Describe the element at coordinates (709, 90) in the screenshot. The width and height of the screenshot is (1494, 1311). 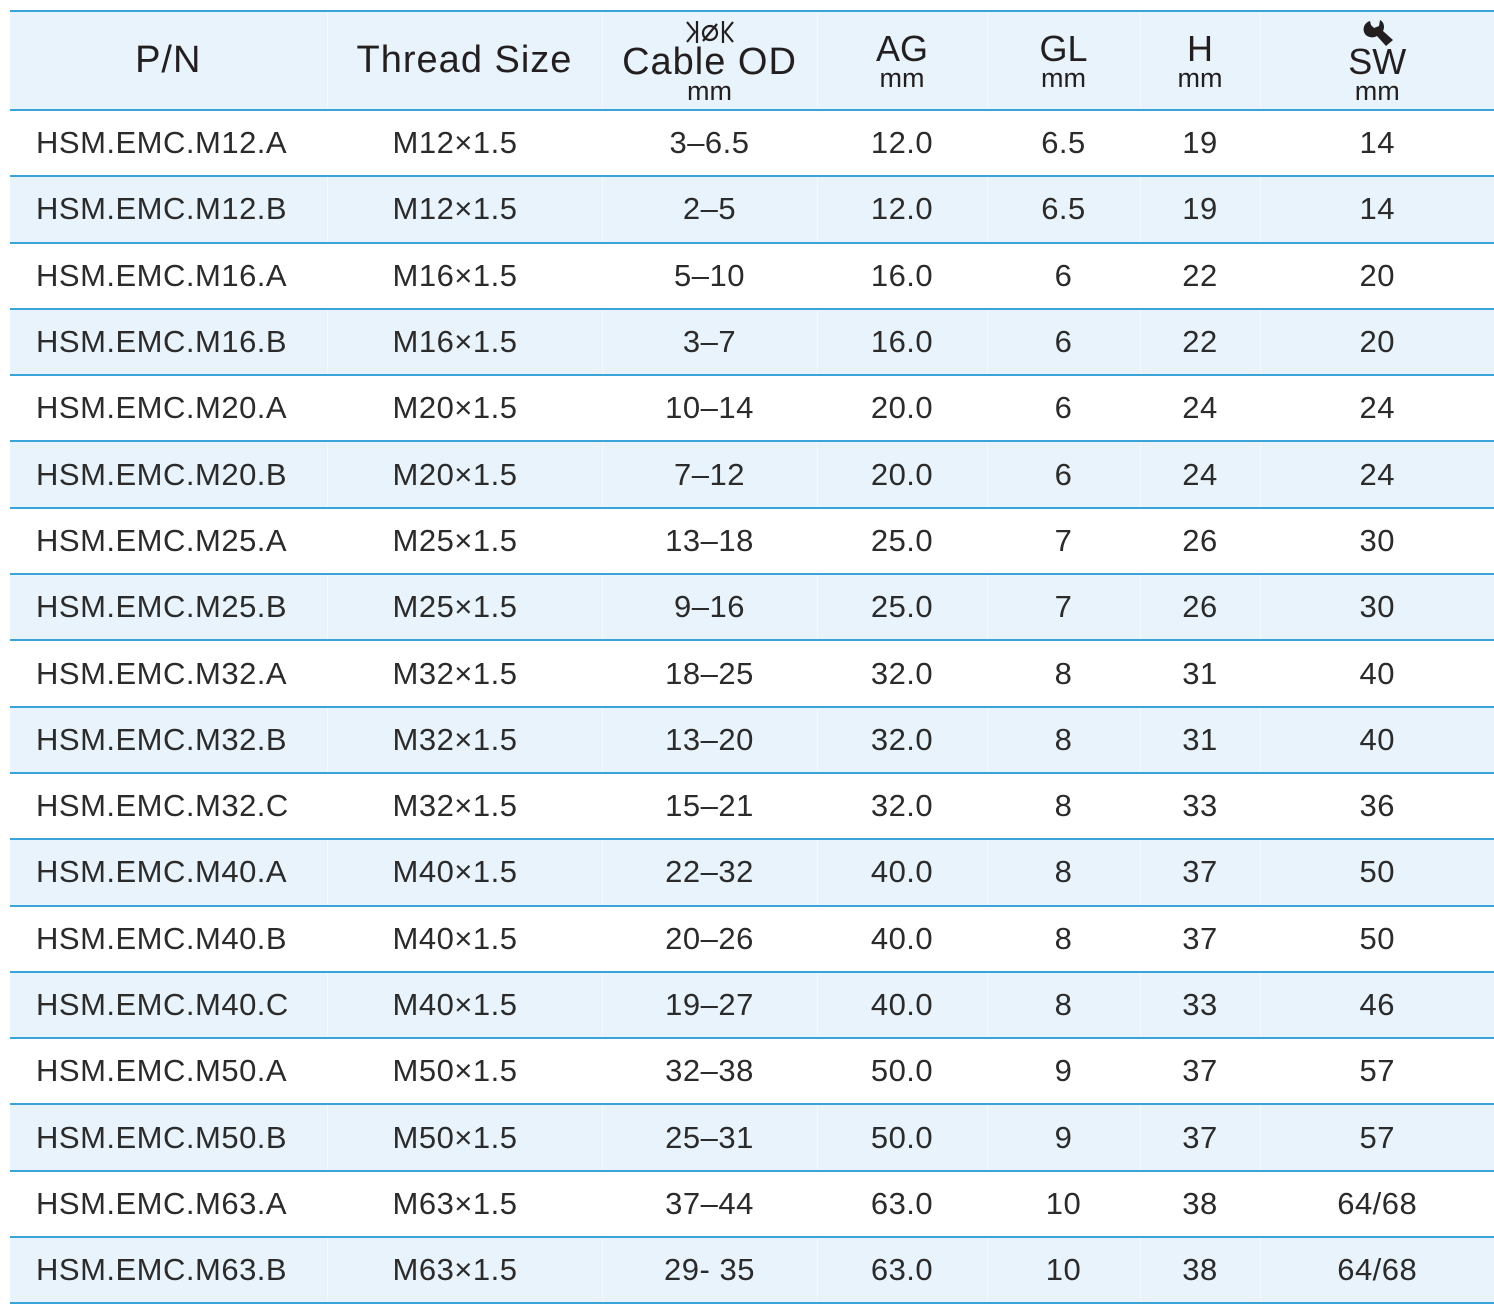
I see `header-cable-od-unit: mm` at that location.